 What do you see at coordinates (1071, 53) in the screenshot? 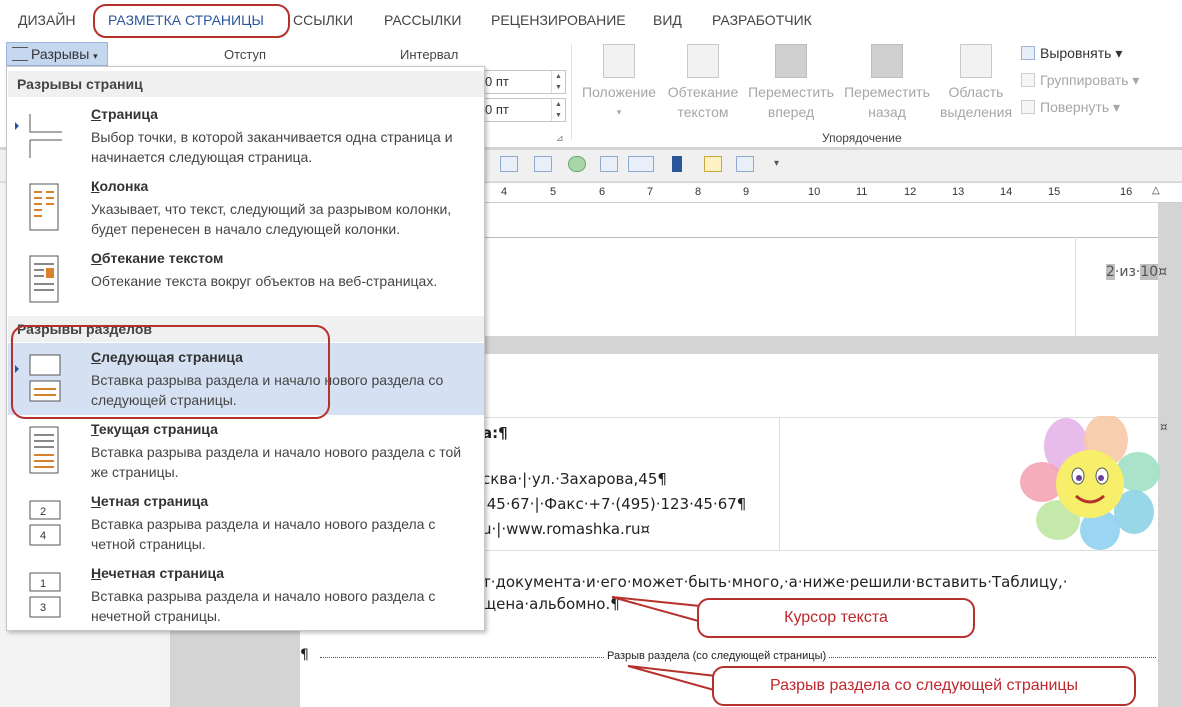
I see `align-button: Выровнять ▾` at bounding box center [1071, 53].